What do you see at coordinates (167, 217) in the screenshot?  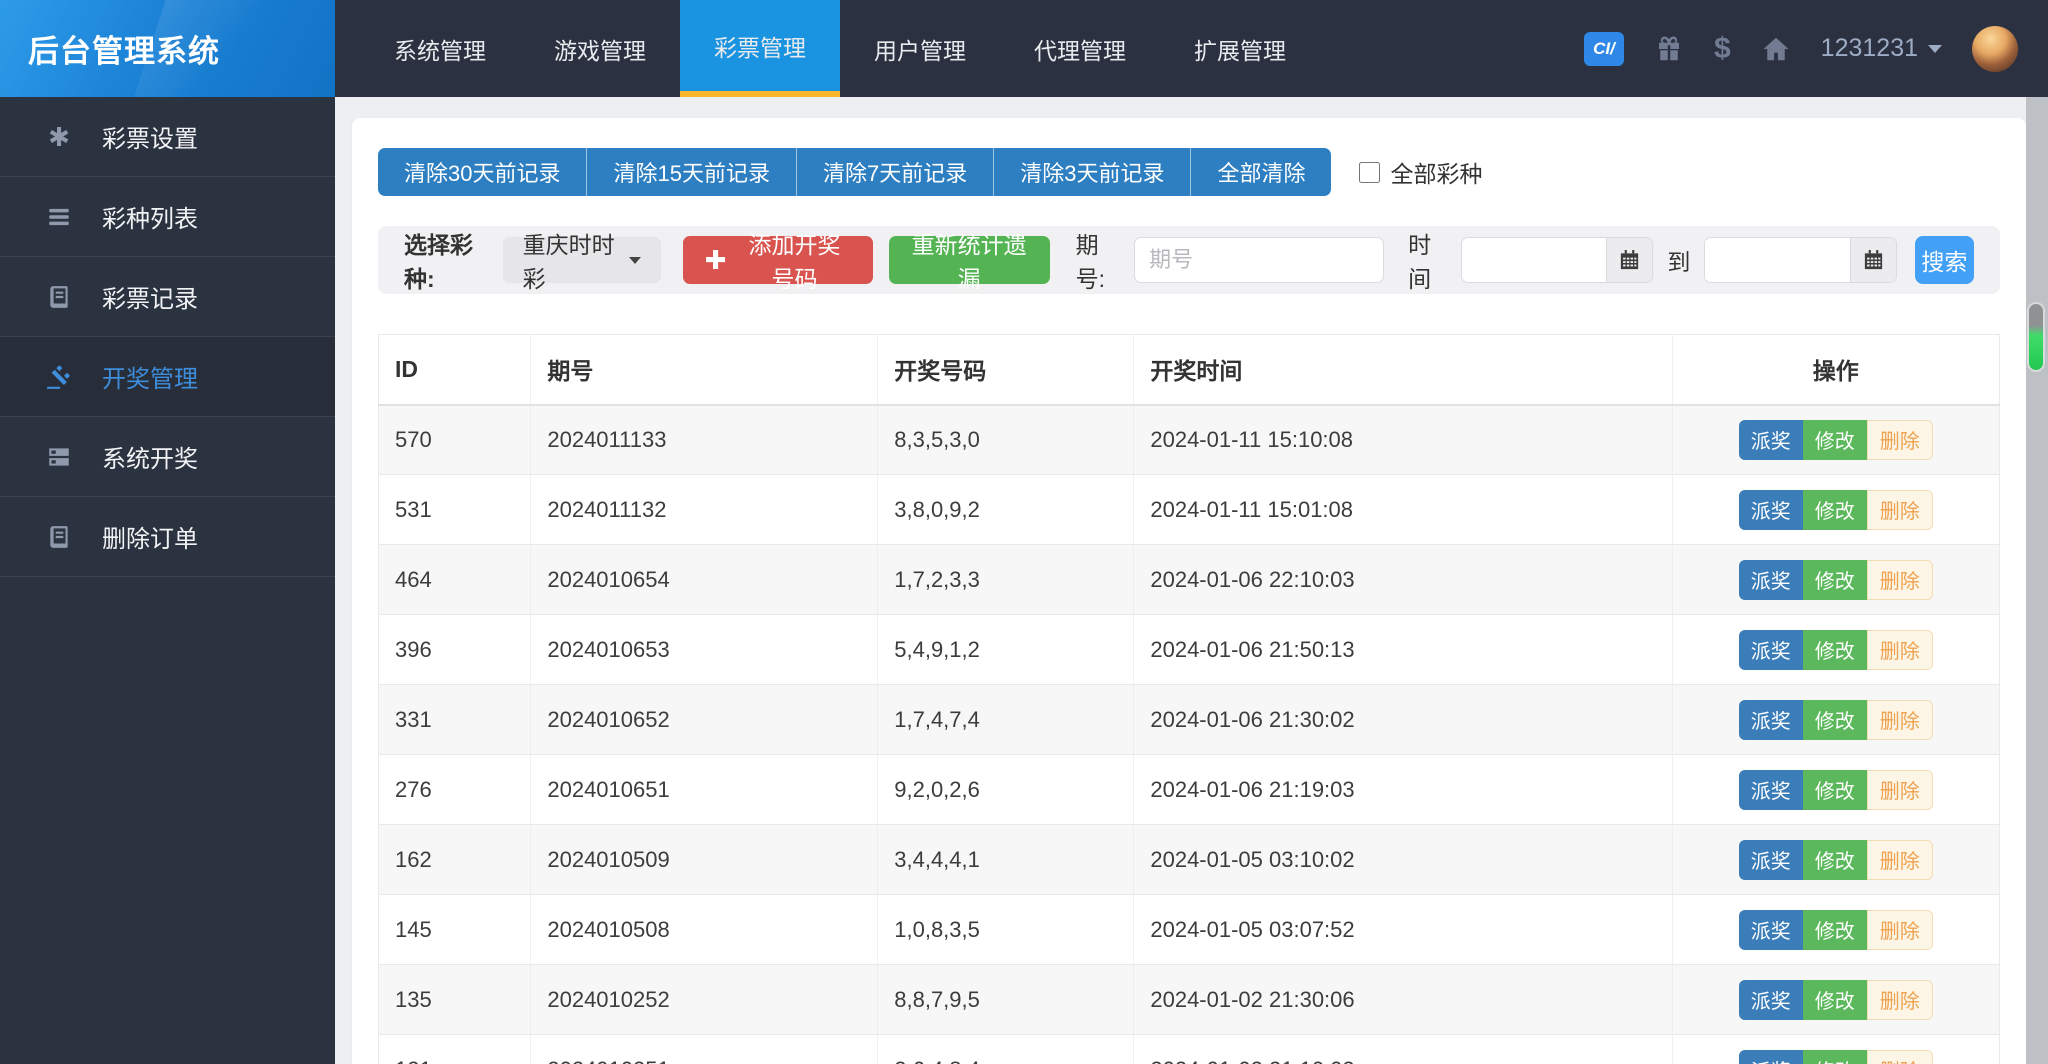 I see `sidebar-item-lottery-type-list: 彩种列表` at bounding box center [167, 217].